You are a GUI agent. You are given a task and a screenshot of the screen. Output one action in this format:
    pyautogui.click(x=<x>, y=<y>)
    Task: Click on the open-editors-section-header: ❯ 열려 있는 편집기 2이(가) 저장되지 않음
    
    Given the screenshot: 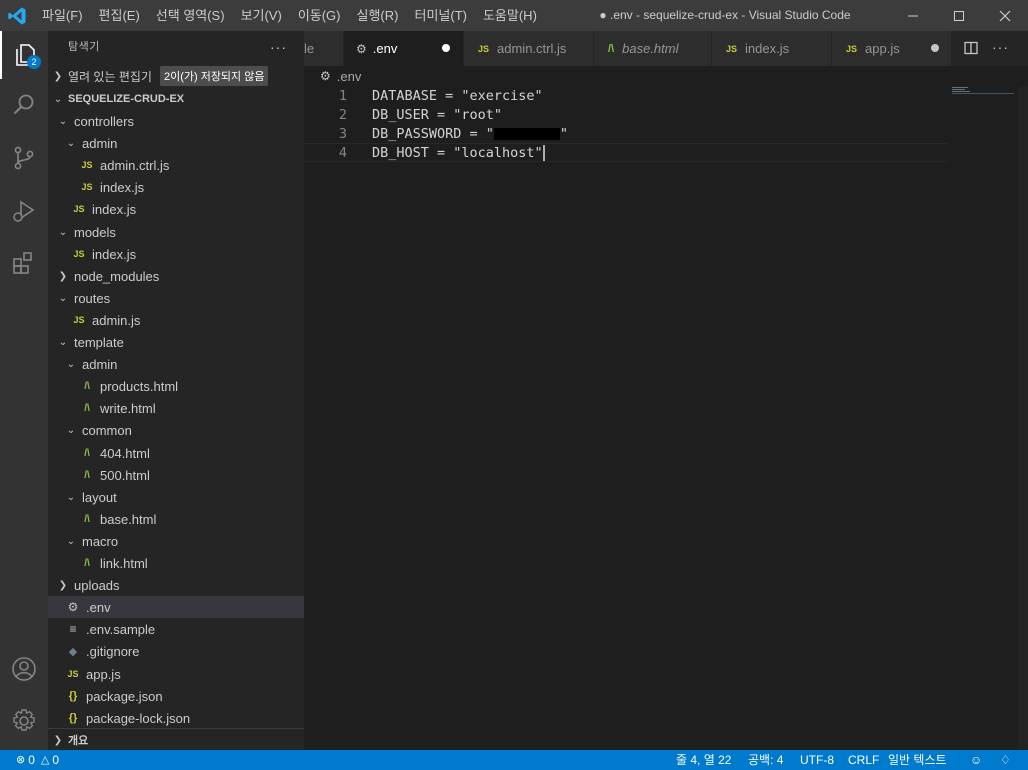 What is the action you would take?
    pyautogui.click(x=176, y=76)
    